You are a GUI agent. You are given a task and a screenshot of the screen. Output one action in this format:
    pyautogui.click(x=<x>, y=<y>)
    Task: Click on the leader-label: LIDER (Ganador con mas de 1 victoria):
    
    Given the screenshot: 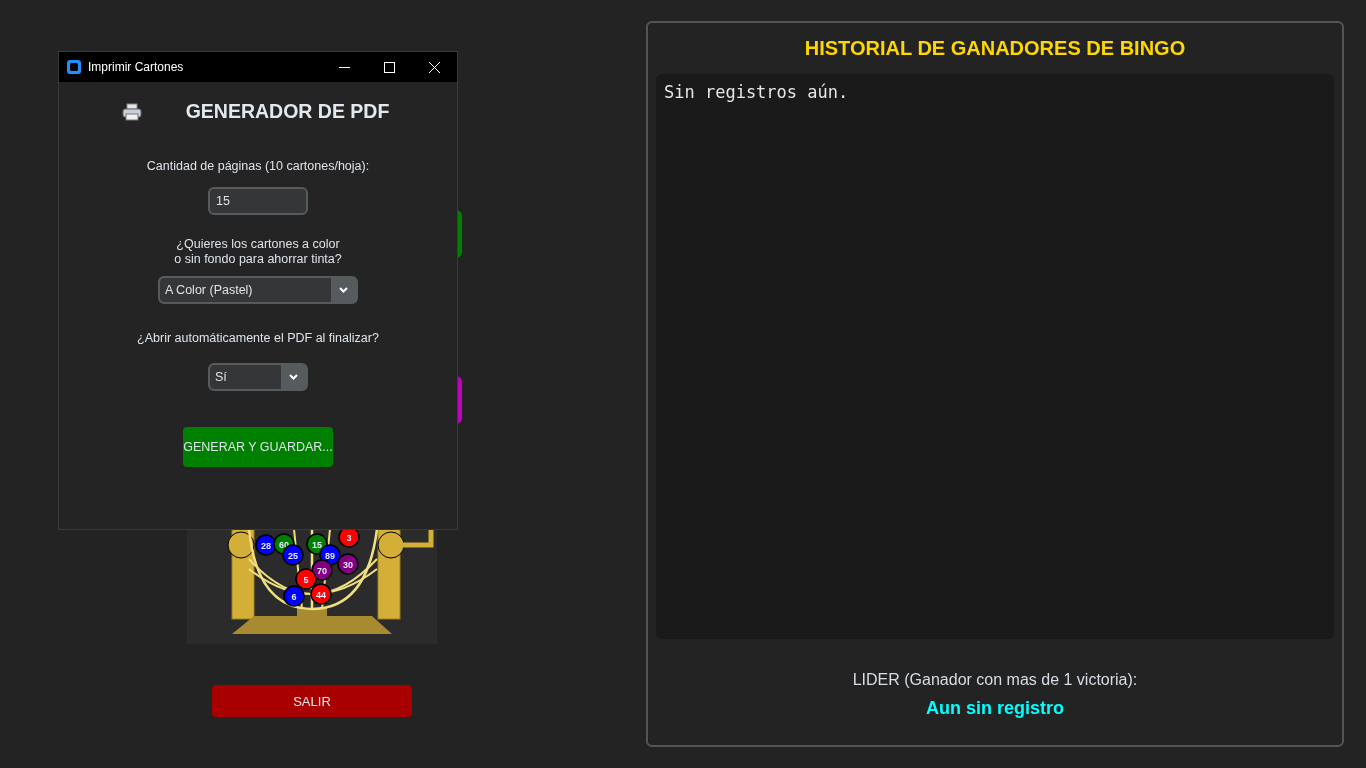 What is the action you would take?
    pyautogui.click(x=995, y=680)
    